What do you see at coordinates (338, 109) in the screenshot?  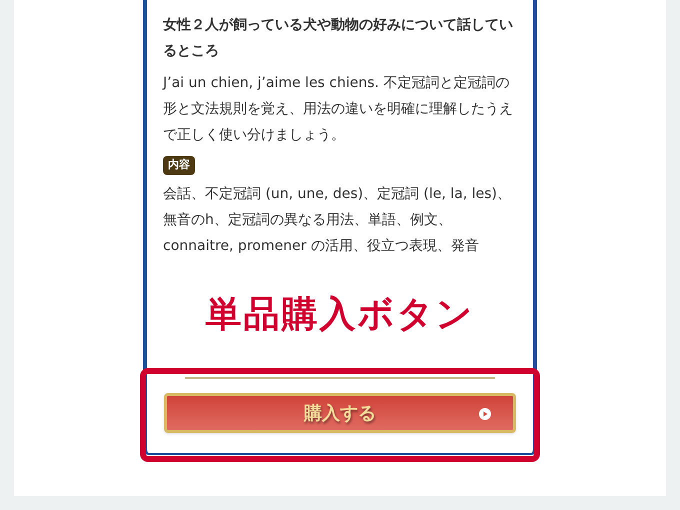 I see `card-description: J’ai un chien, j’aime les chiens. 不定冠詞と定冠詞の形と文法規則を覚え、用法の違いを明確に理解したうえで正しく使い分けましょう。` at bounding box center [338, 109].